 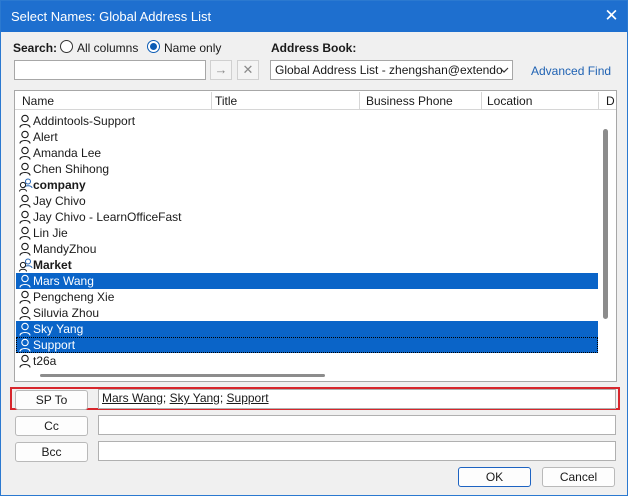 What do you see at coordinates (66, 46) in the screenshot?
I see `radio-all-columns` at bounding box center [66, 46].